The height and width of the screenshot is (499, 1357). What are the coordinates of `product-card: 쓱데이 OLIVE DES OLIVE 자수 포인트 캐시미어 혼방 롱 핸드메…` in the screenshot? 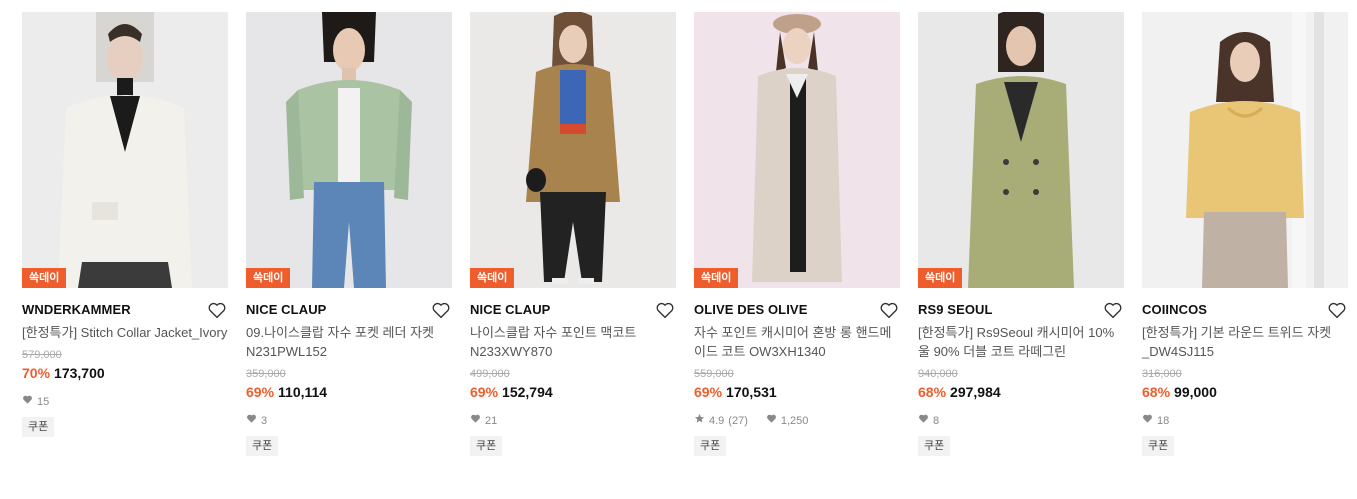 It's located at (797, 234).